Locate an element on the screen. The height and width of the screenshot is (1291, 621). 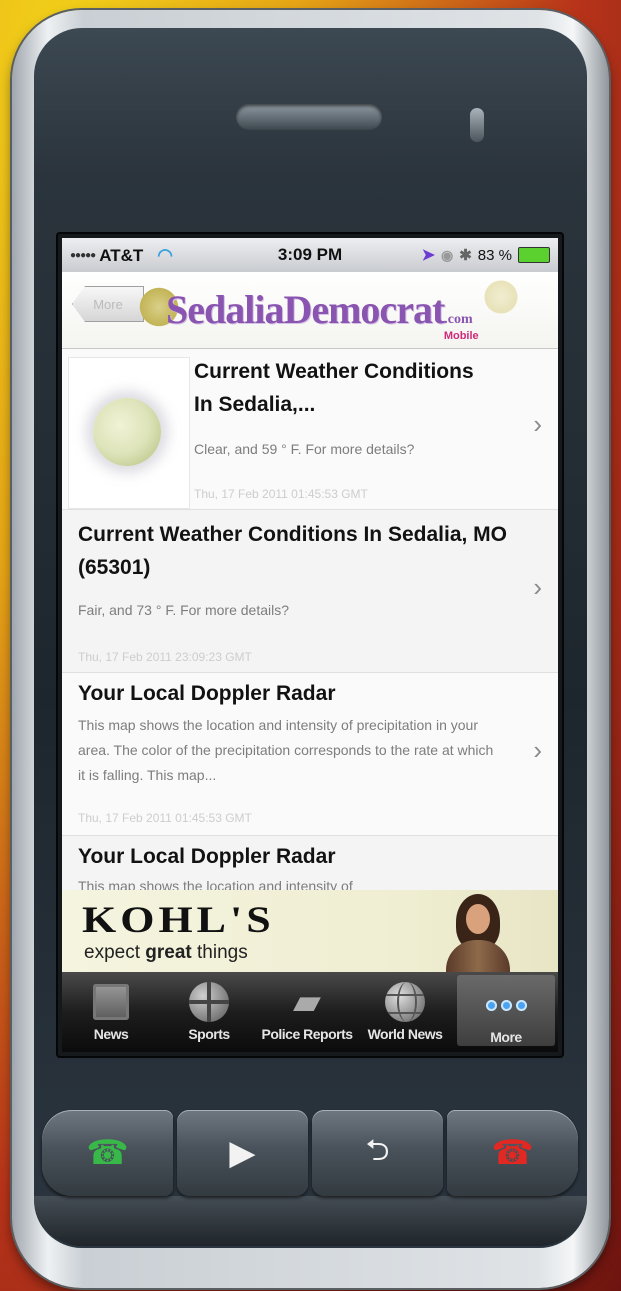
call-button: ☎ is located at coordinates (107, 1153).